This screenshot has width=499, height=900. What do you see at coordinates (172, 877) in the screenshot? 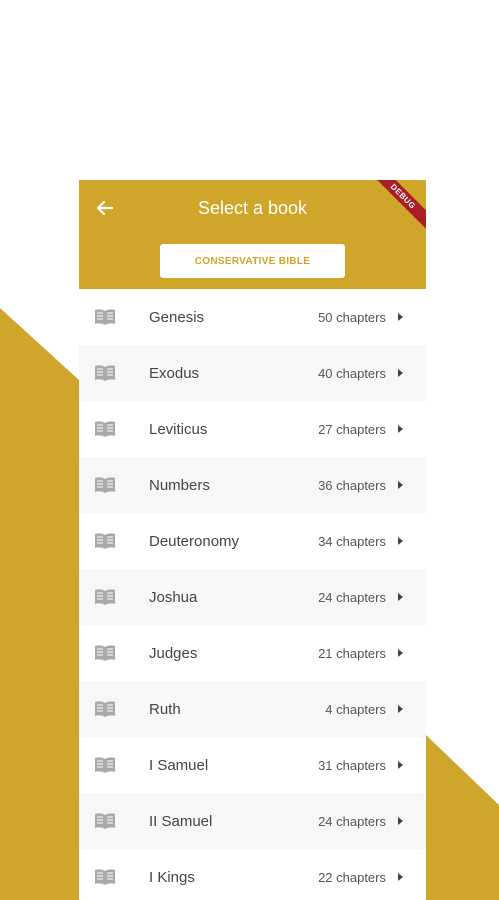
I see `book-name: I Kings` at bounding box center [172, 877].